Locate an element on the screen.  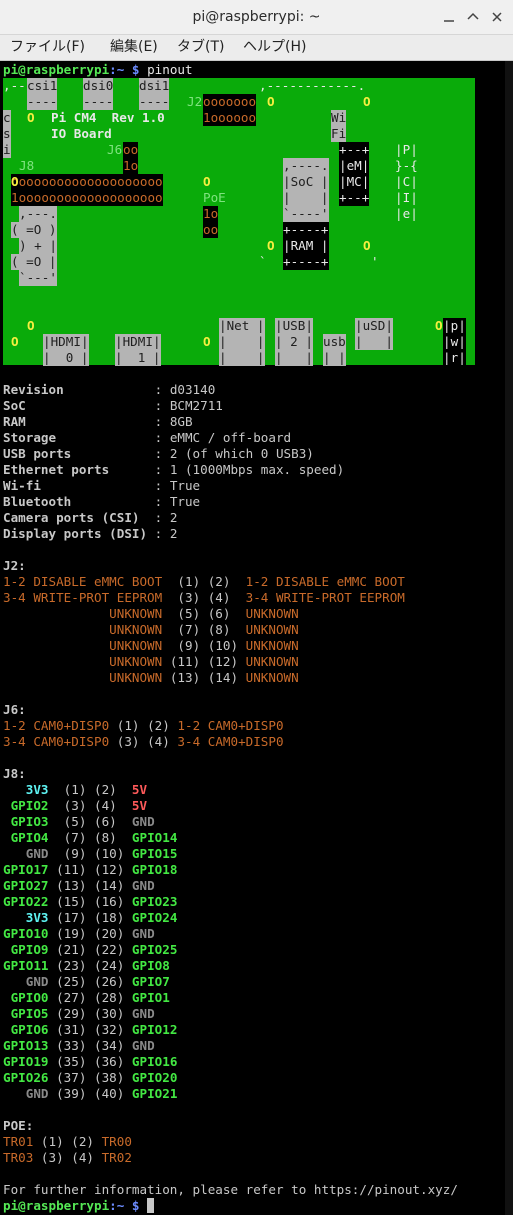
cm4-module: ,------------. is located at coordinates (312, 85).